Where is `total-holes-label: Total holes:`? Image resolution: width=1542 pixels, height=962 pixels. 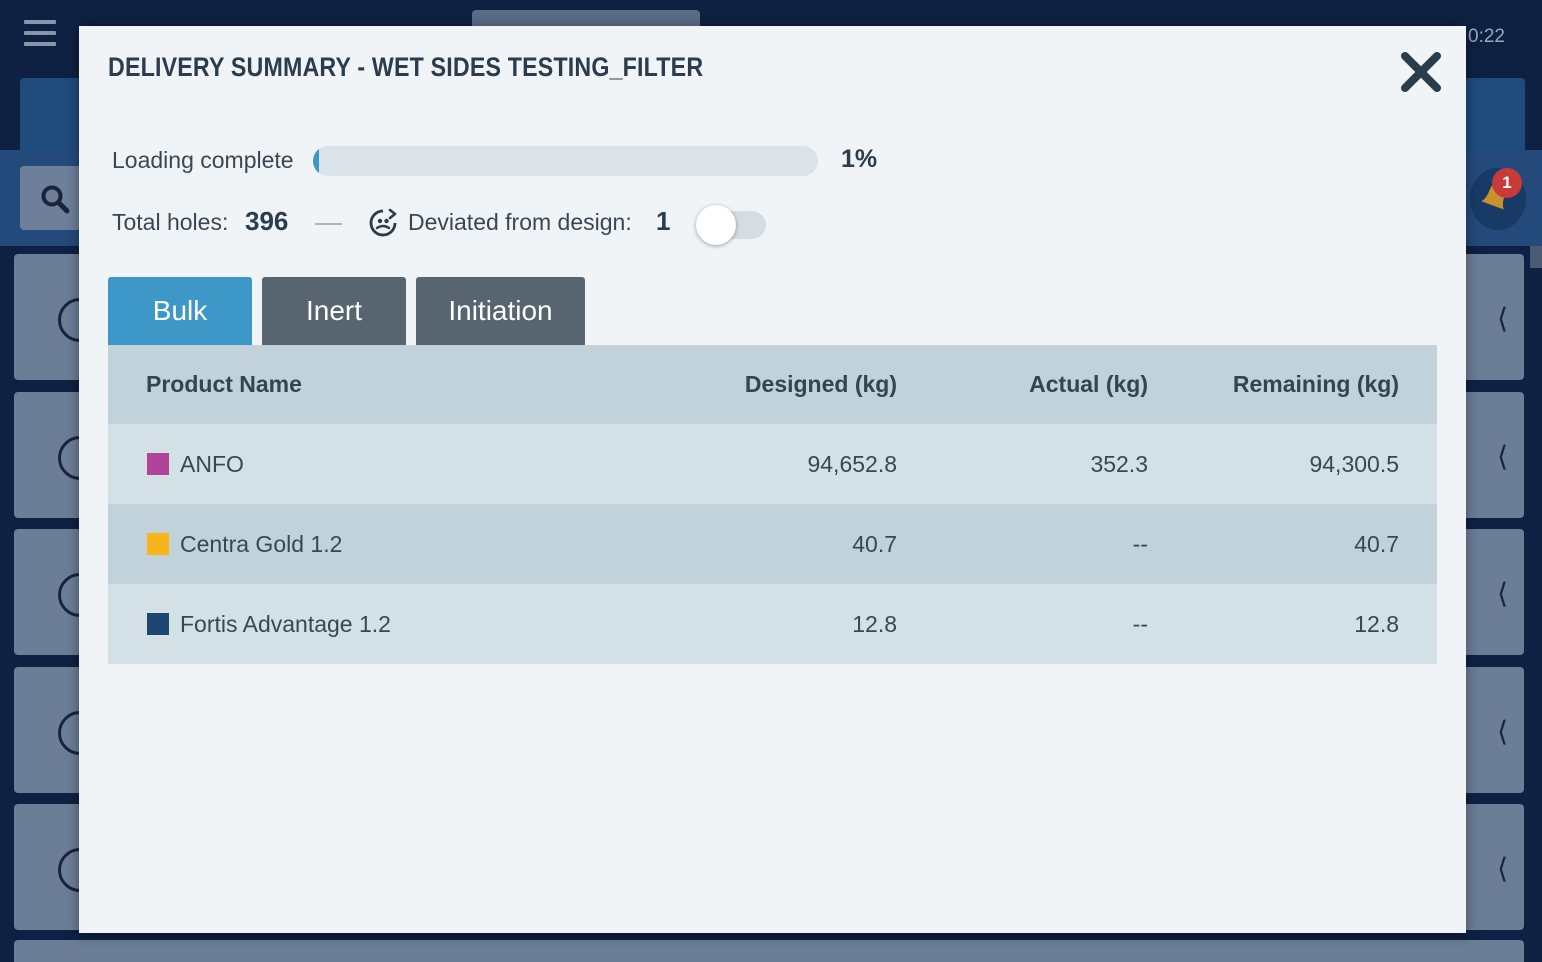 total-holes-label: Total holes: is located at coordinates (170, 222).